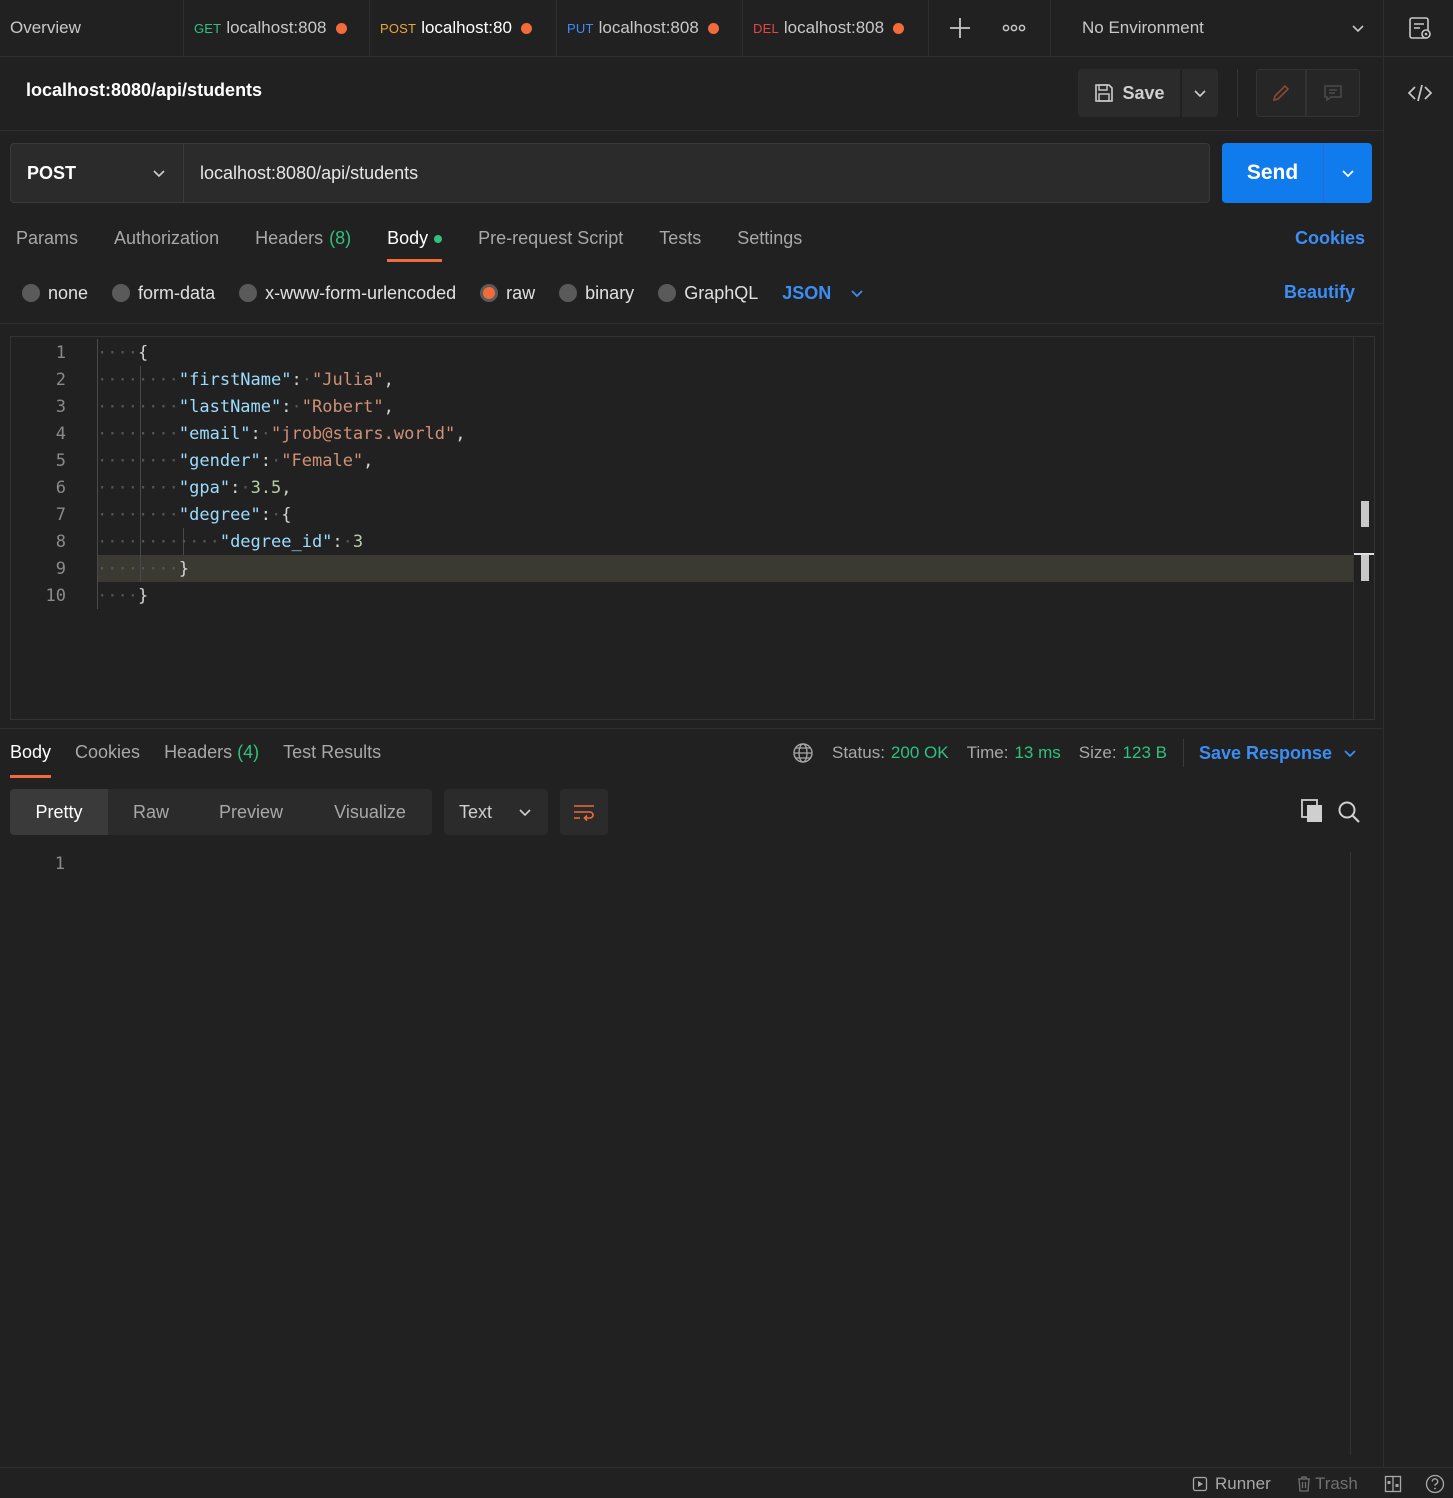 This screenshot has height=1498, width=1453. What do you see at coordinates (158, 541) in the screenshot?
I see `whitespace-marker: ············` at bounding box center [158, 541].